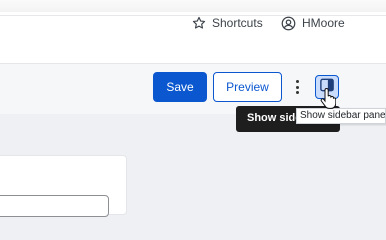  I want to click on more-options-icon, so click(297, 87).